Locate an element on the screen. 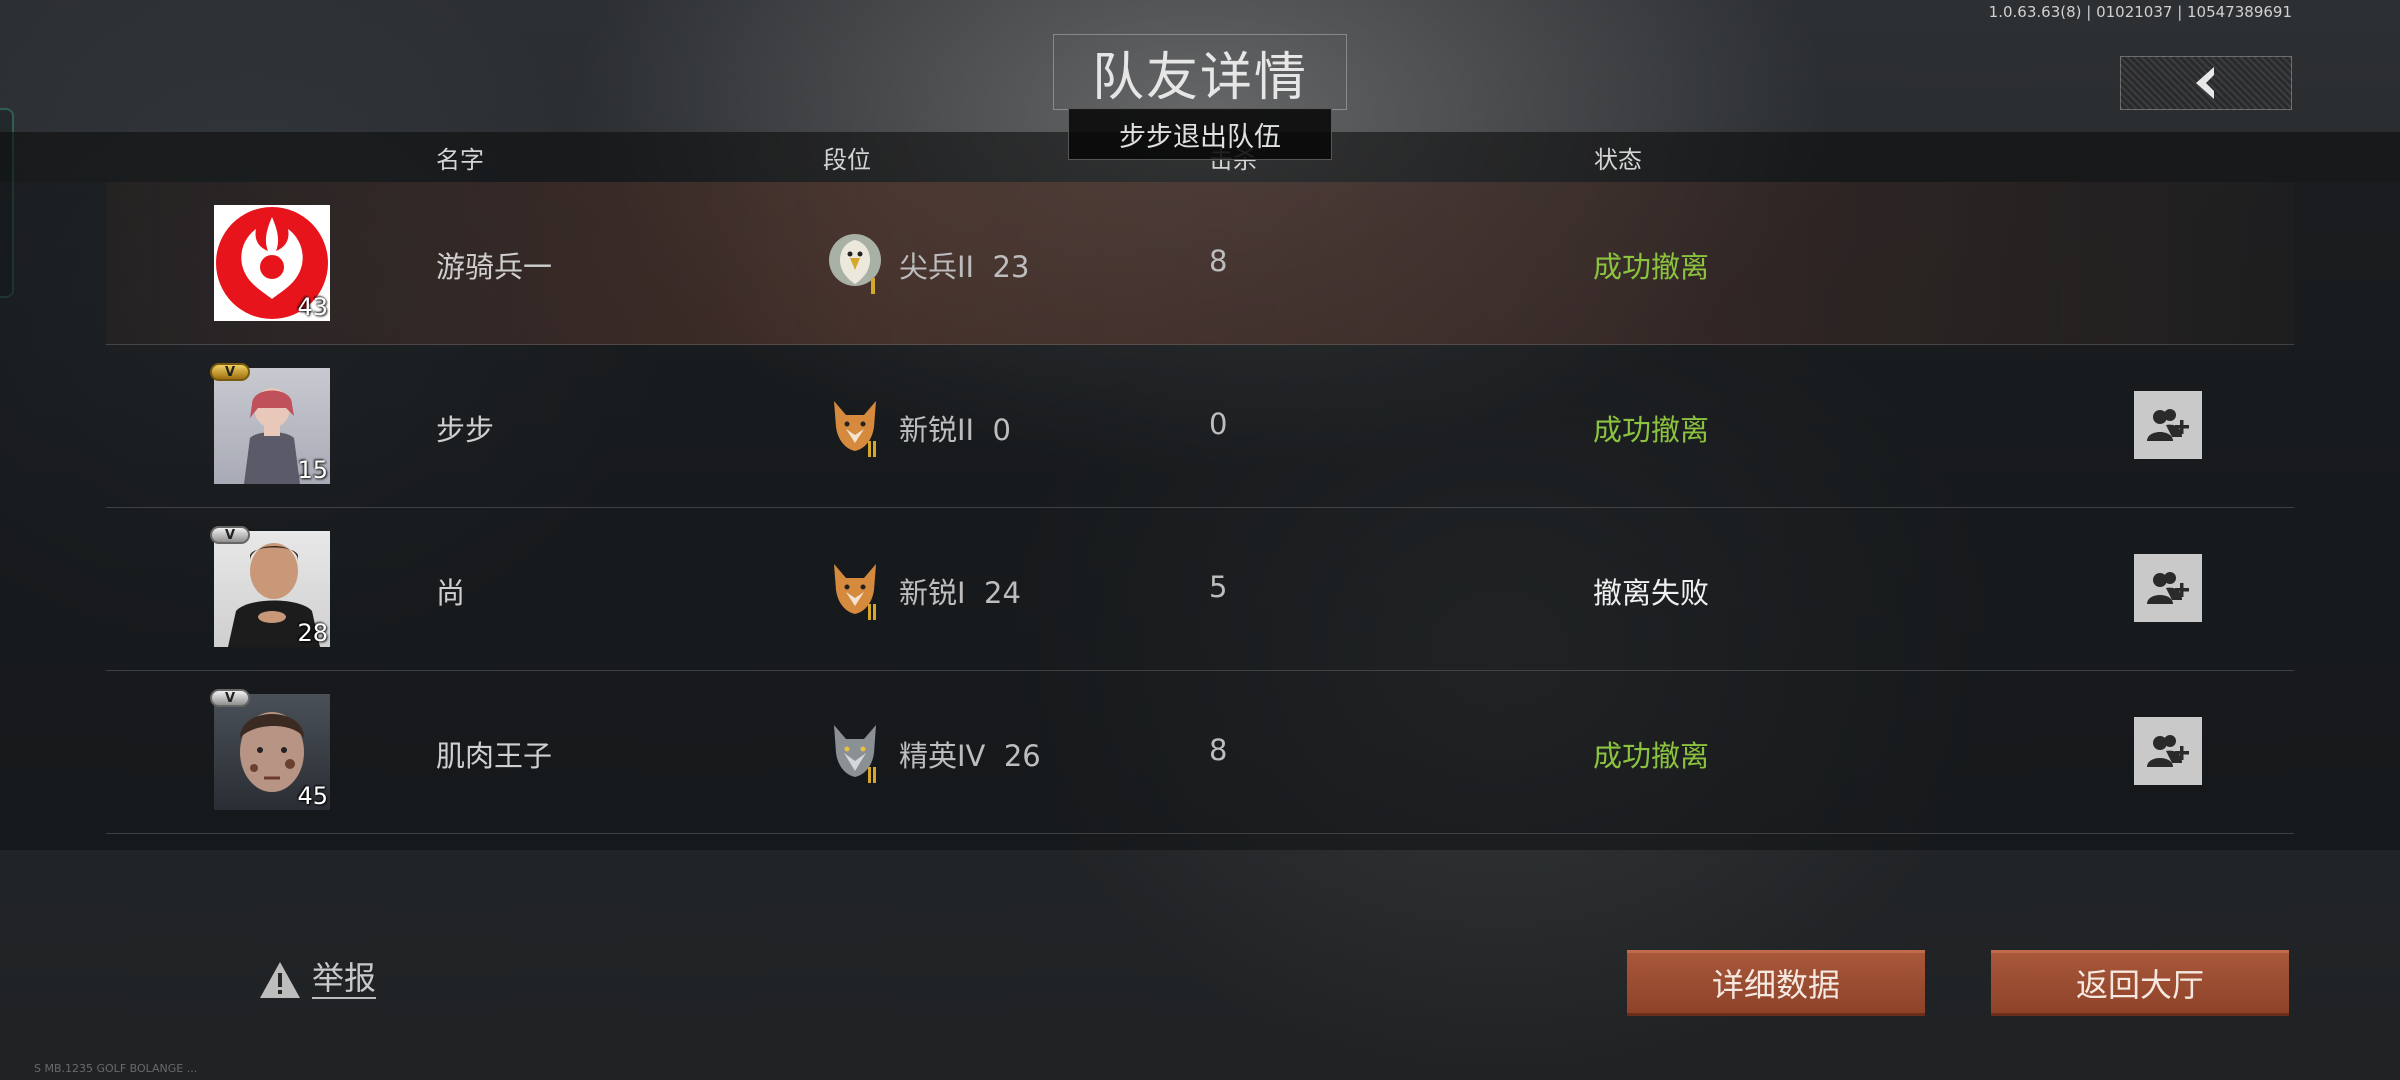 This screenshot has width=2400, height=1080. rank-text: 精英IV 26 is located at coordinates (970, 754).